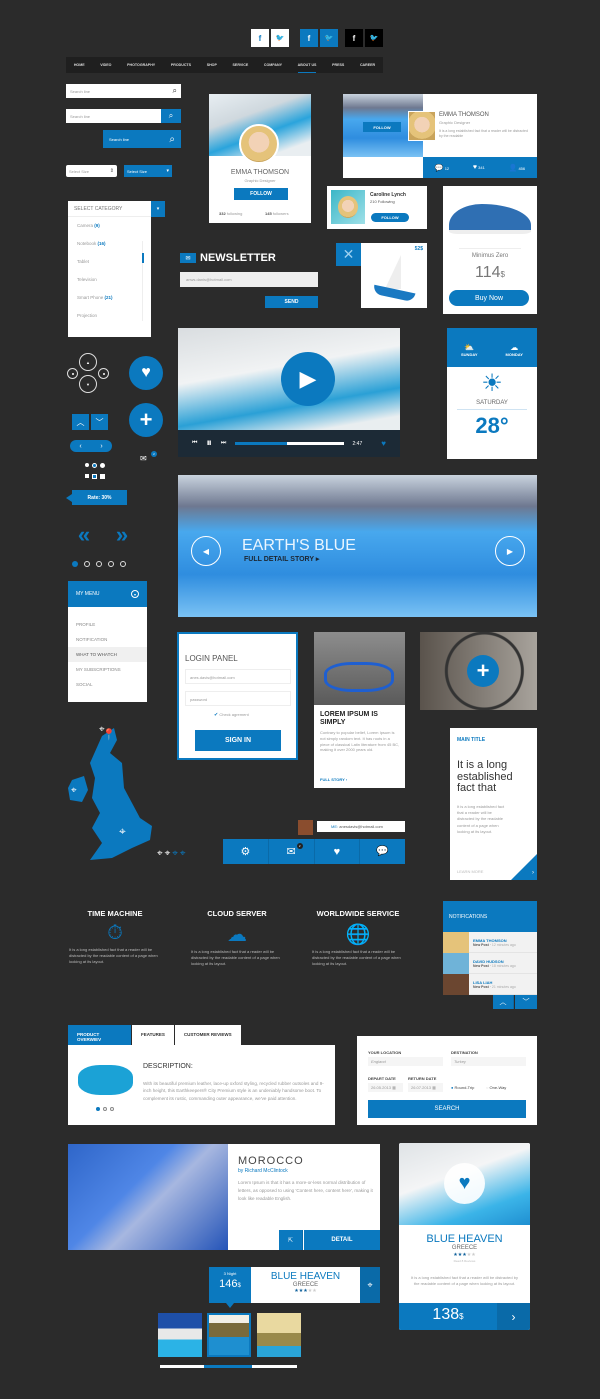 This screenshot has height=1399, width=600. I want to click on nav-item-photography: PHOTOGRAPHY, so click(141, 65).